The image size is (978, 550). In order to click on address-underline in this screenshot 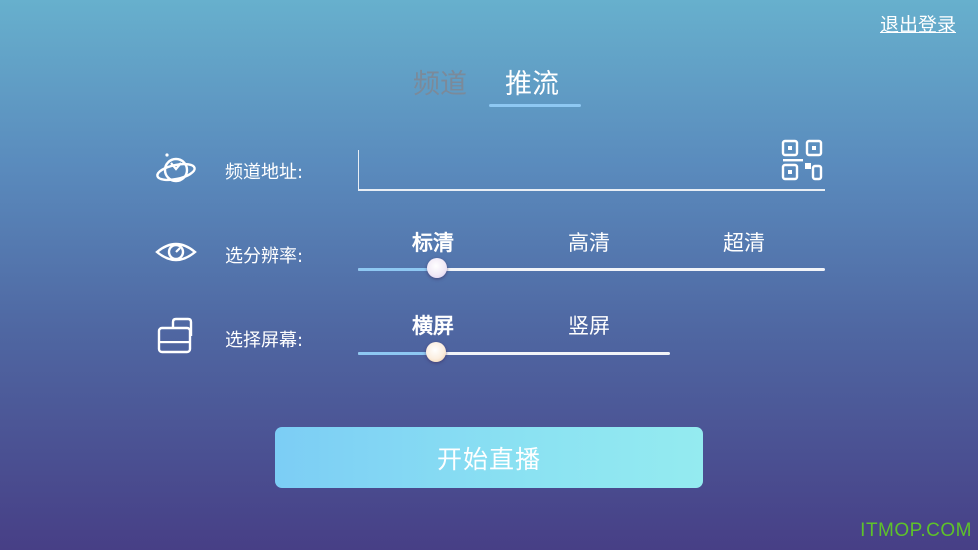, I will do `click(591, 190)`.